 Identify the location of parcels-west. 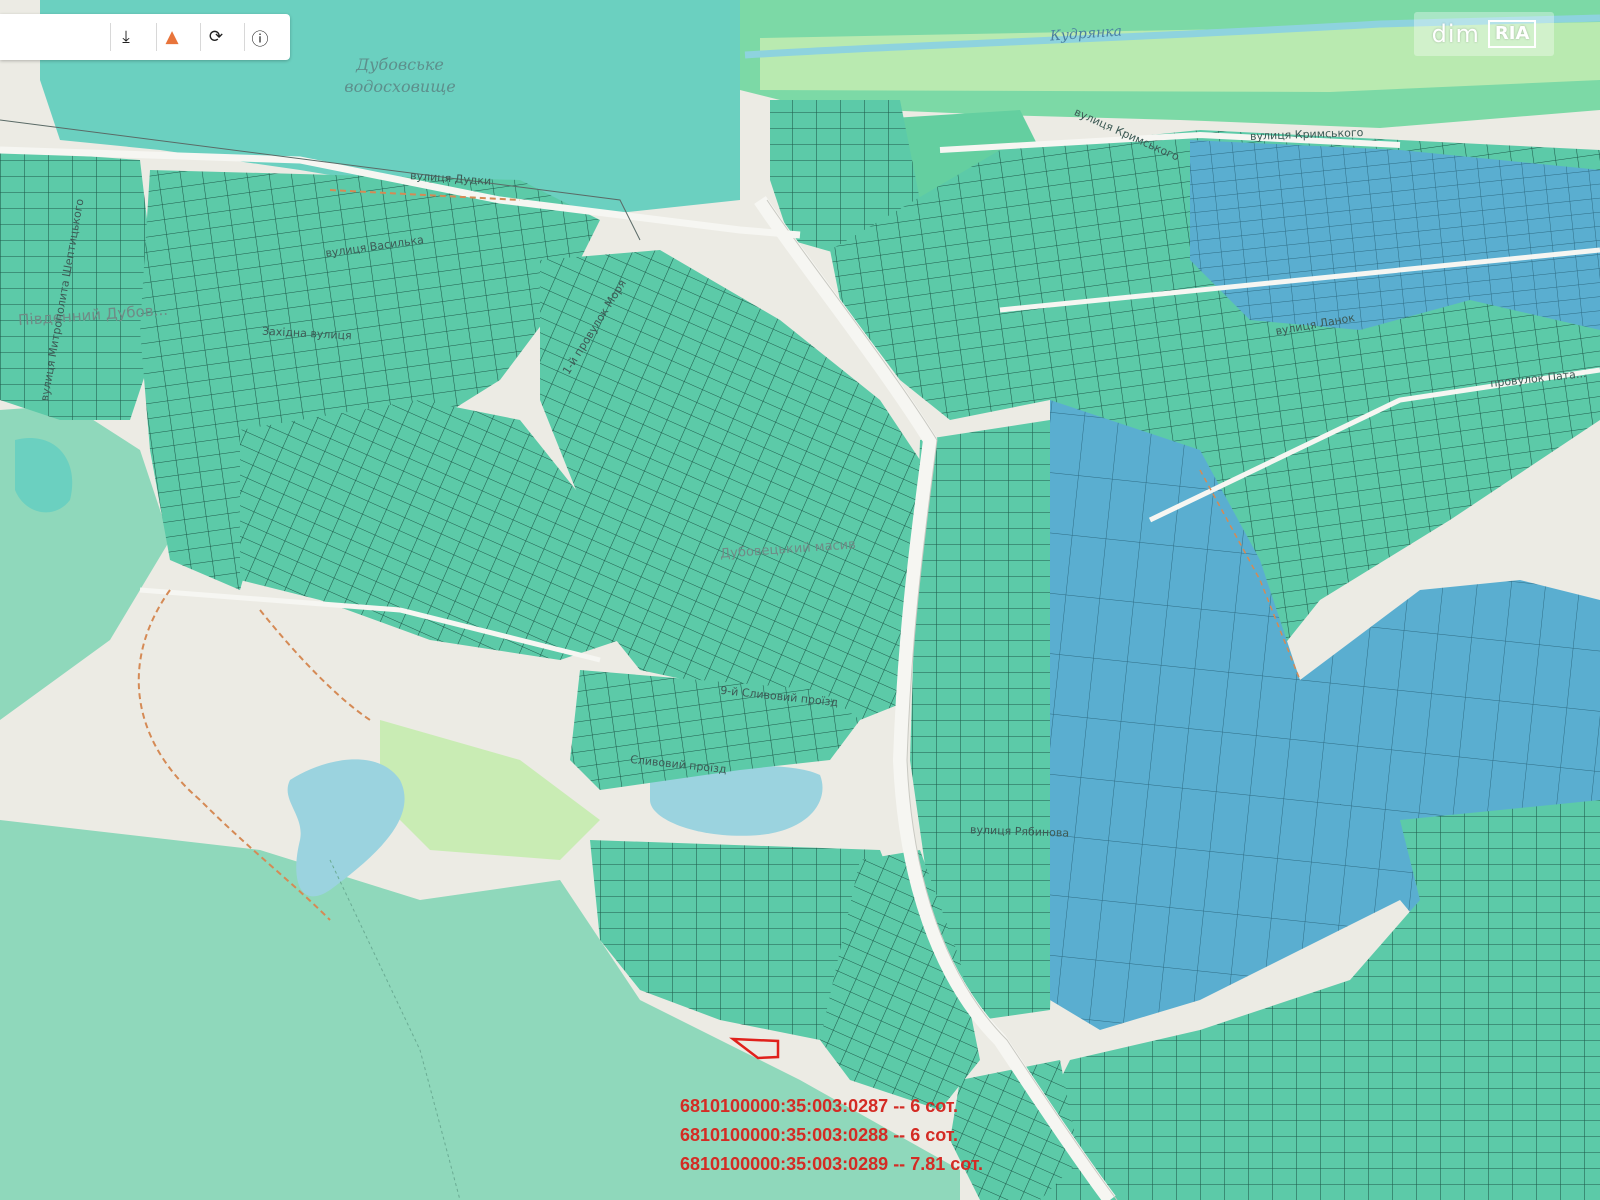
(80, 285).